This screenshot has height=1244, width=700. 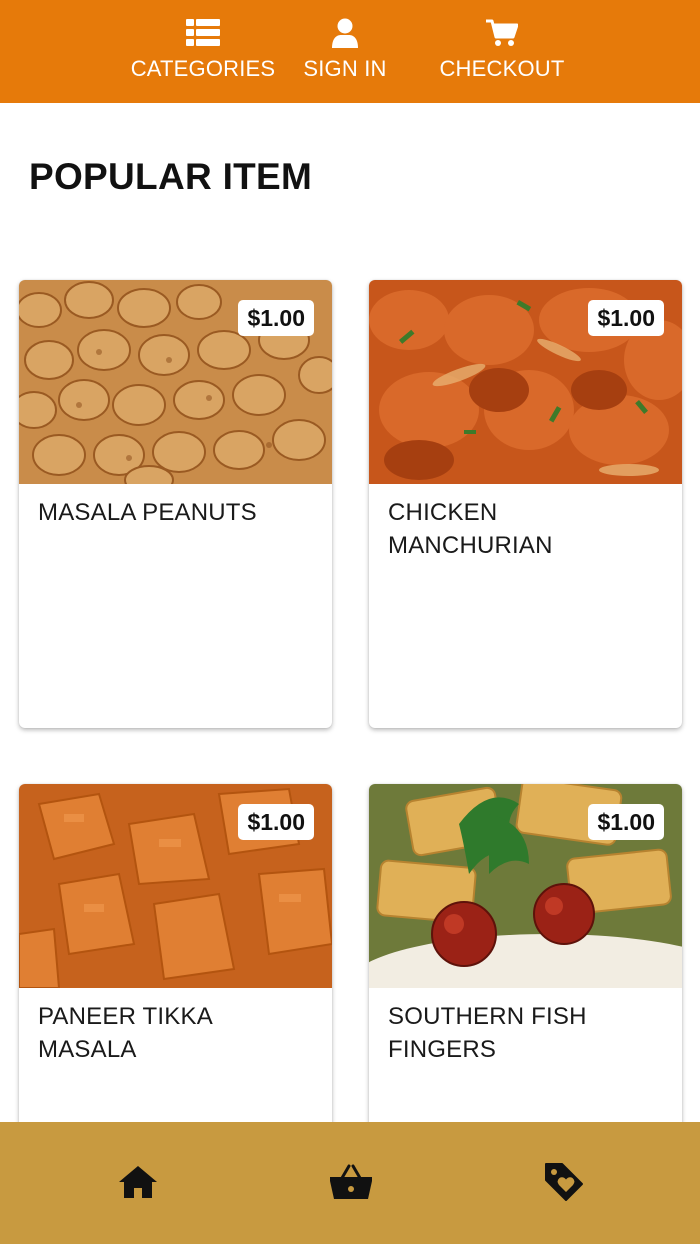 I want to click on product-card-southern-fish-fingers: $1.00 SOUTHERN FISH FINGERS, so click(x=525, y=974).